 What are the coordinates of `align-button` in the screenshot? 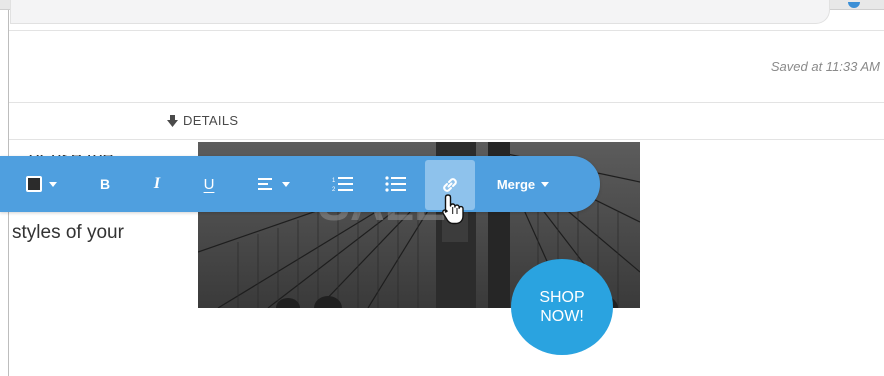 It's located at (274, 184).